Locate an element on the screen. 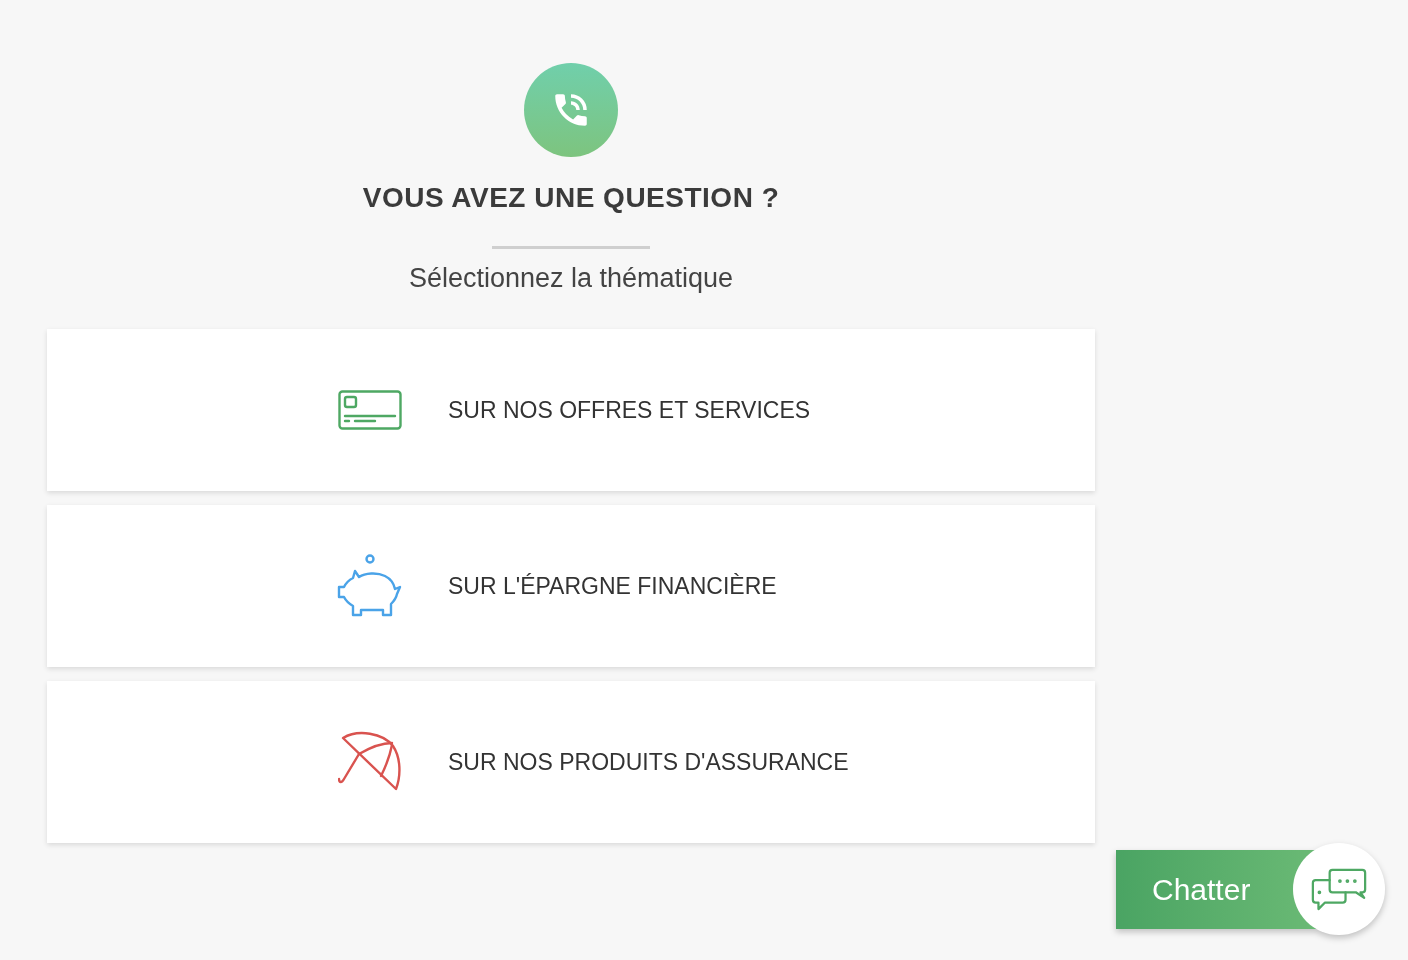  topic-card: SUR NOS OFFRES ET SERVICES is located at coordinates (571, 410).